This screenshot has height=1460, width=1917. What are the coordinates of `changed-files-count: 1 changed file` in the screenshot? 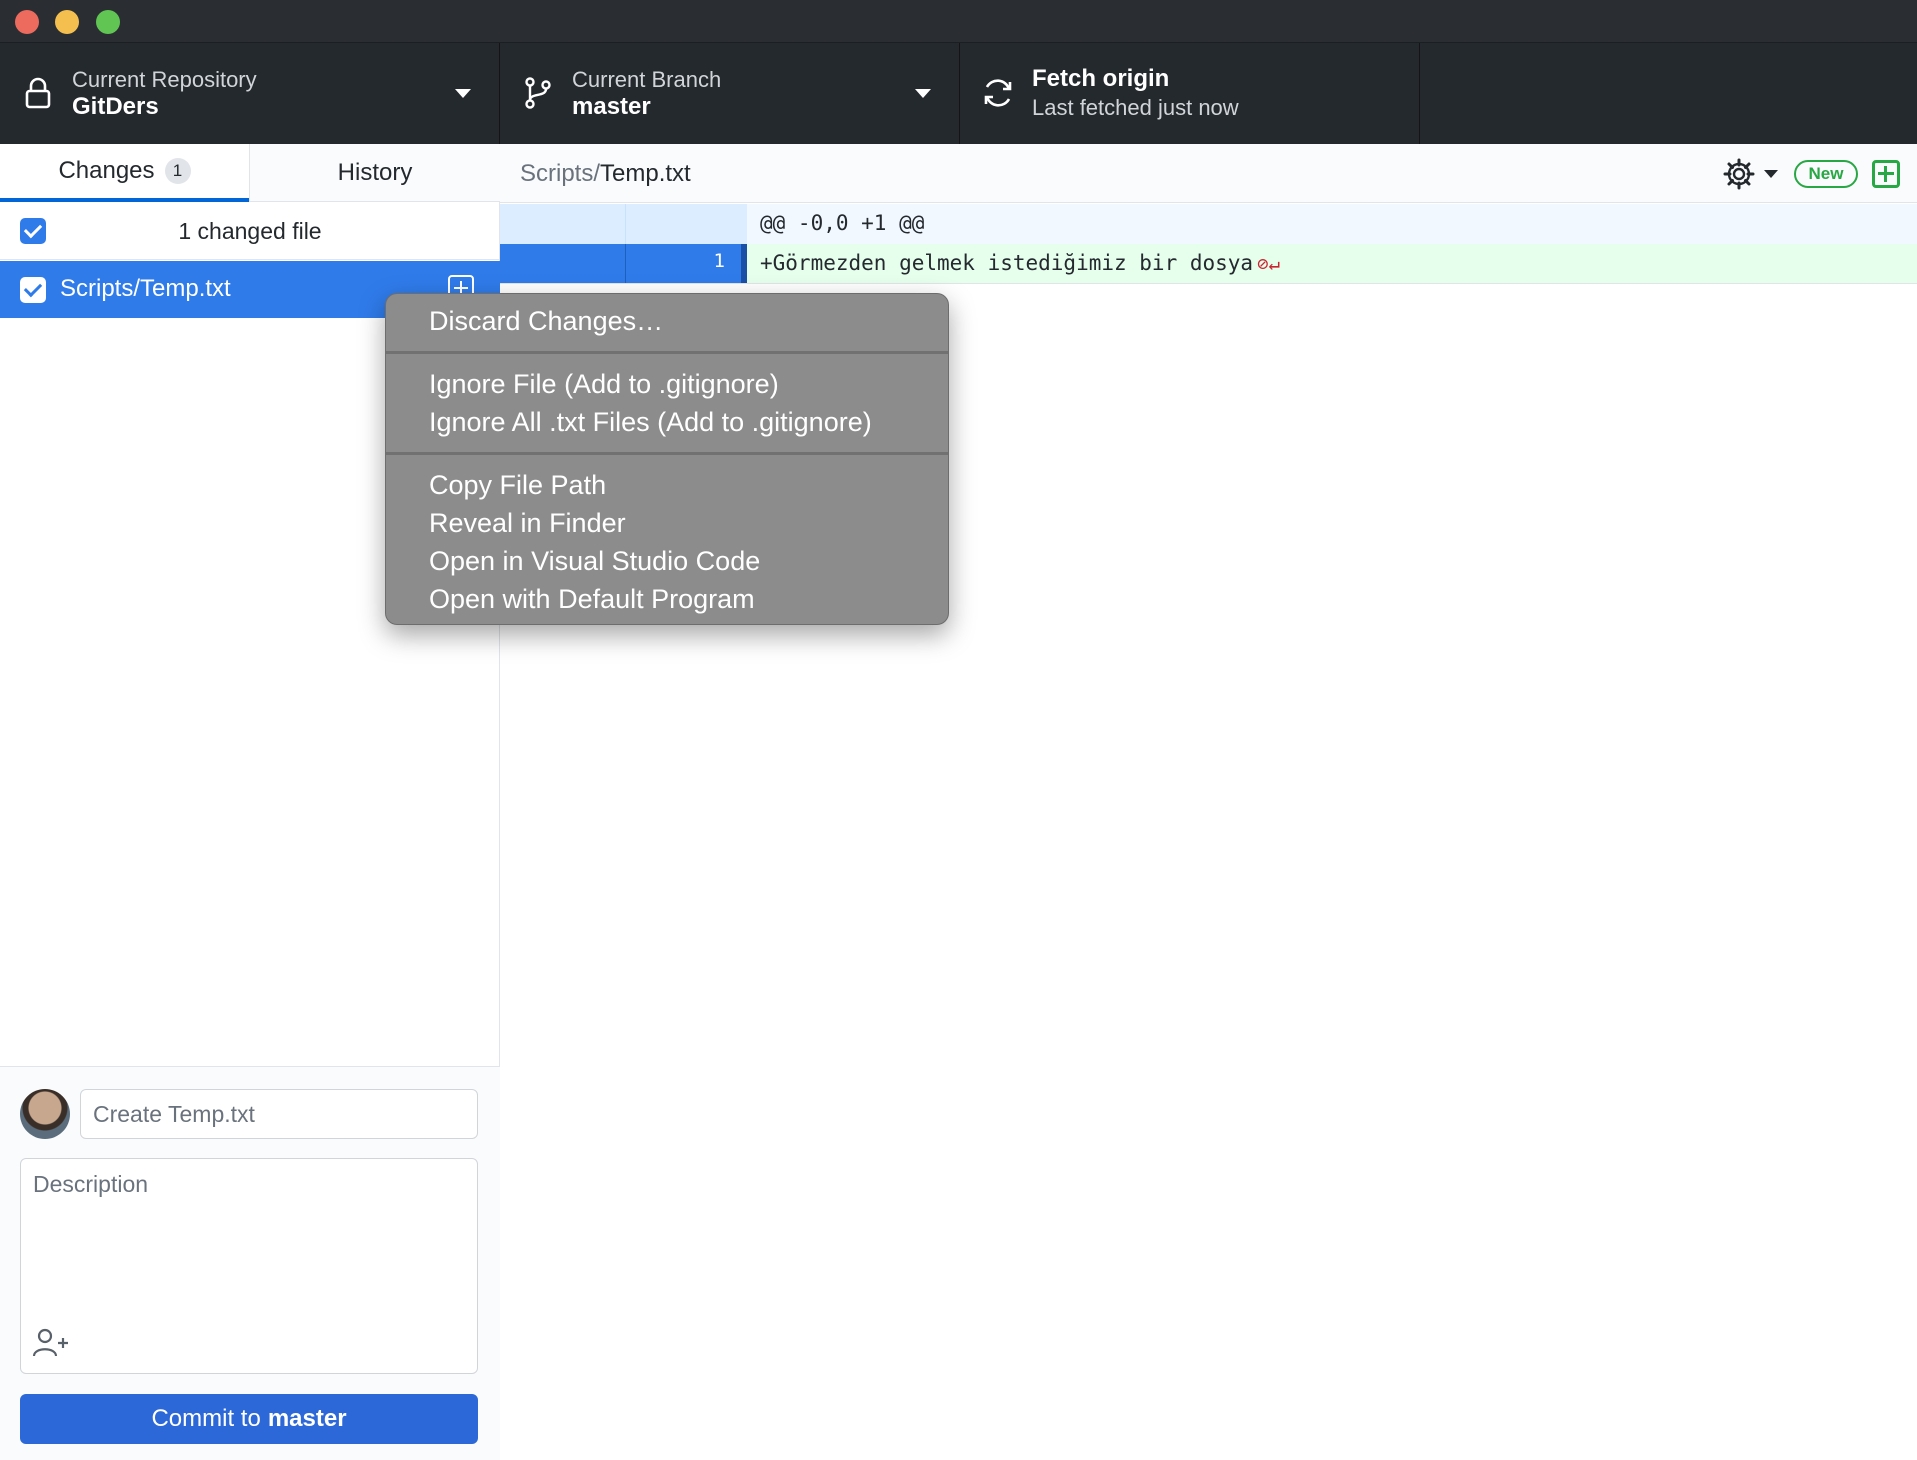 It's located at (250, 231).